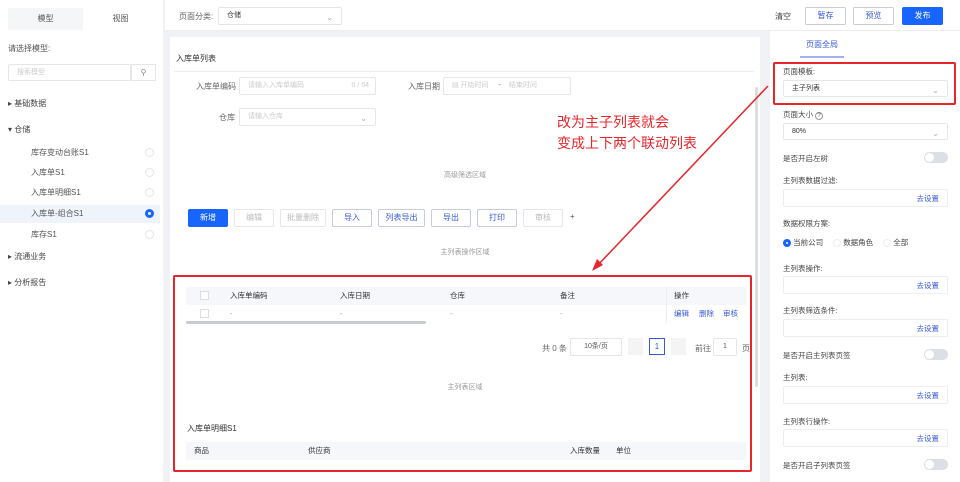 This screenshot has height=482, width=960. Describe the element at coordinates (613, 122) in the screenshot. I see `annotation-line: 改为主子列表就会` at that location.